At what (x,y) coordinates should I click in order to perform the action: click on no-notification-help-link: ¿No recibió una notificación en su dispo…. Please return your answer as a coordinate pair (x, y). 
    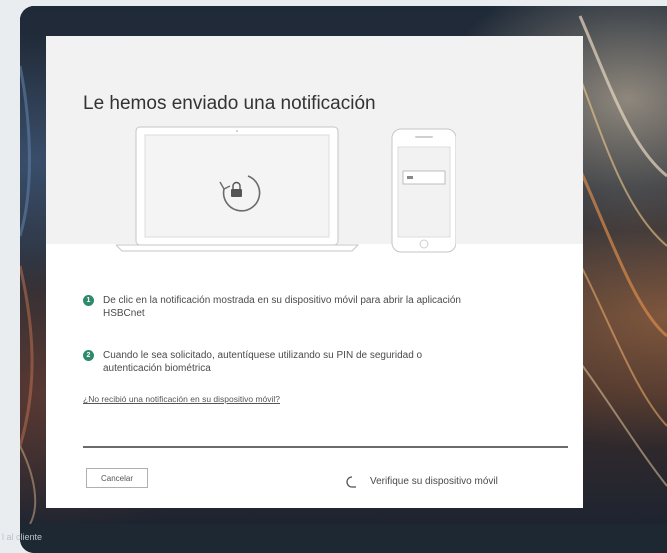
    Looking at the image, I should click on (181, 399).